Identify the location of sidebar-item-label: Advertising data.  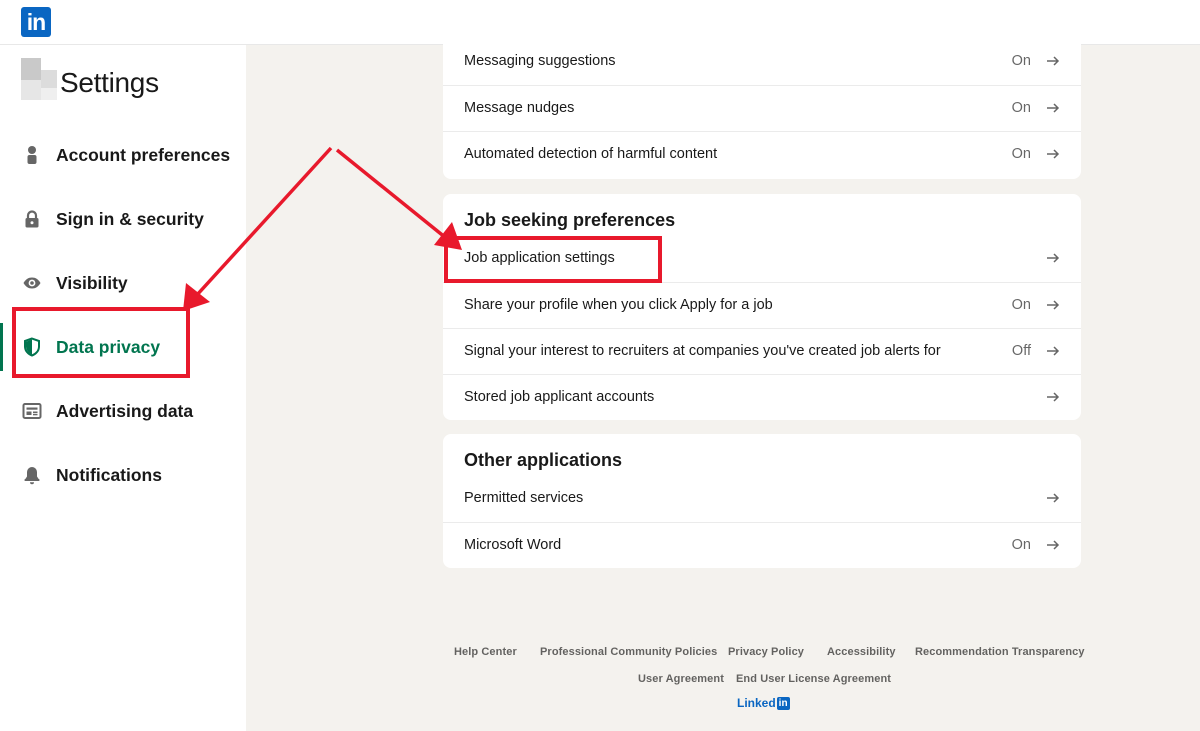
(125, 410).